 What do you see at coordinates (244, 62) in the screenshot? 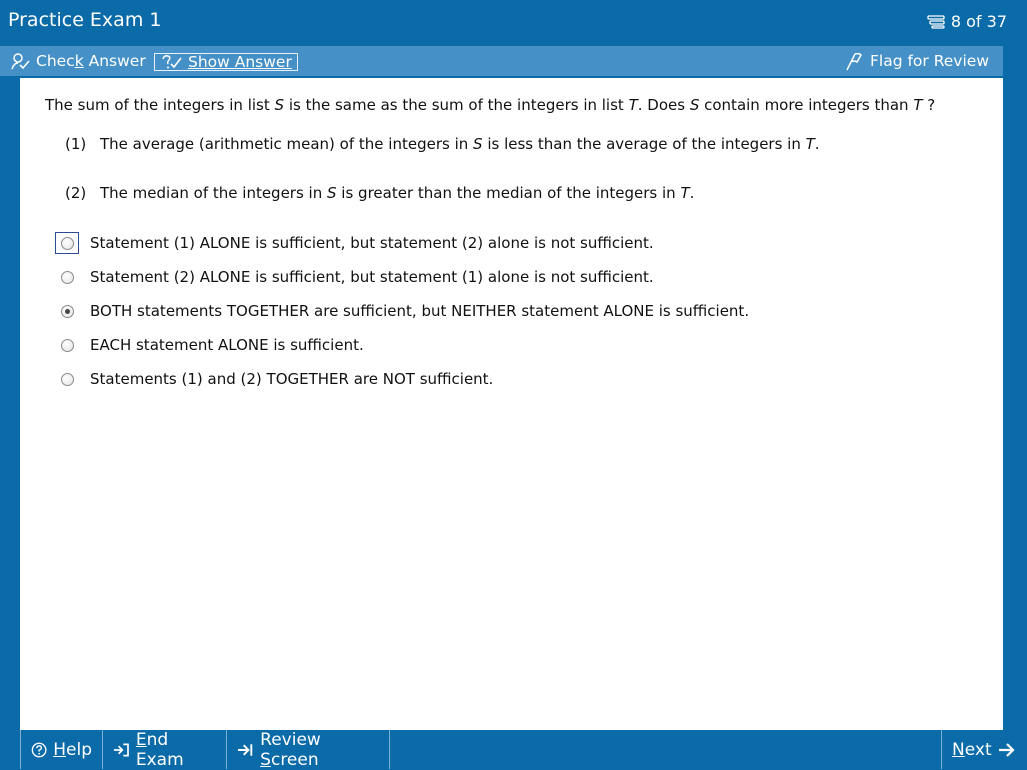
I see `show-answer-label-rest: how Answer` at bounding box center [244, 62].